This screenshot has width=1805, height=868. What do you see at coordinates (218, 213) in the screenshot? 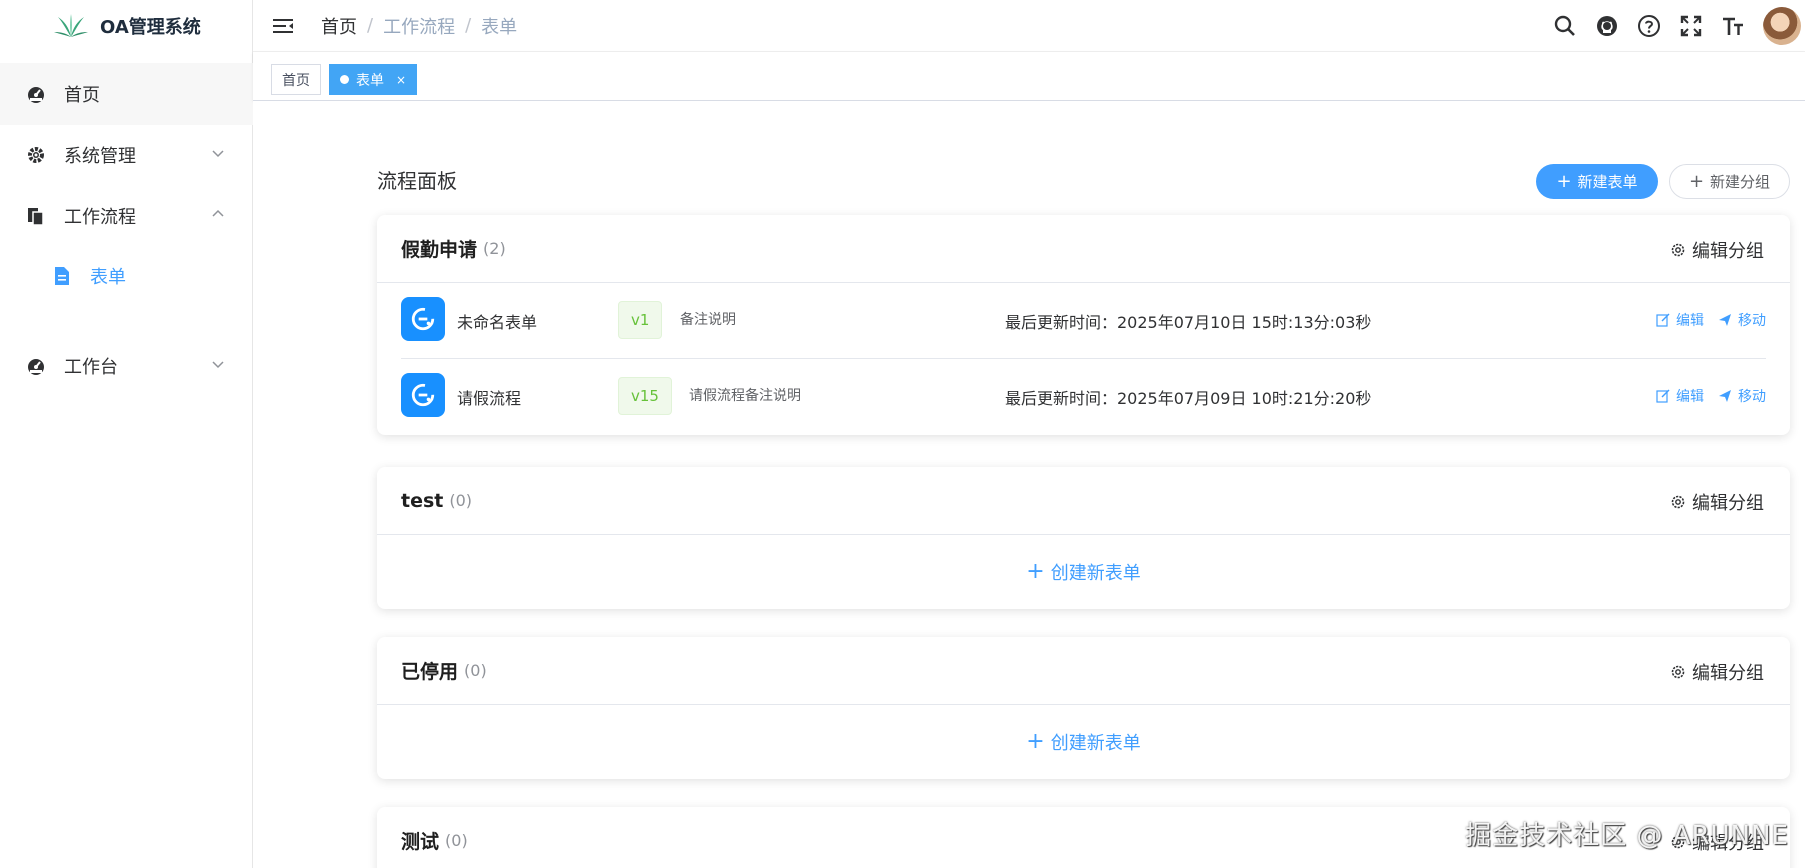
I see `chevron-up-icon` at bounding box center [218, 213].